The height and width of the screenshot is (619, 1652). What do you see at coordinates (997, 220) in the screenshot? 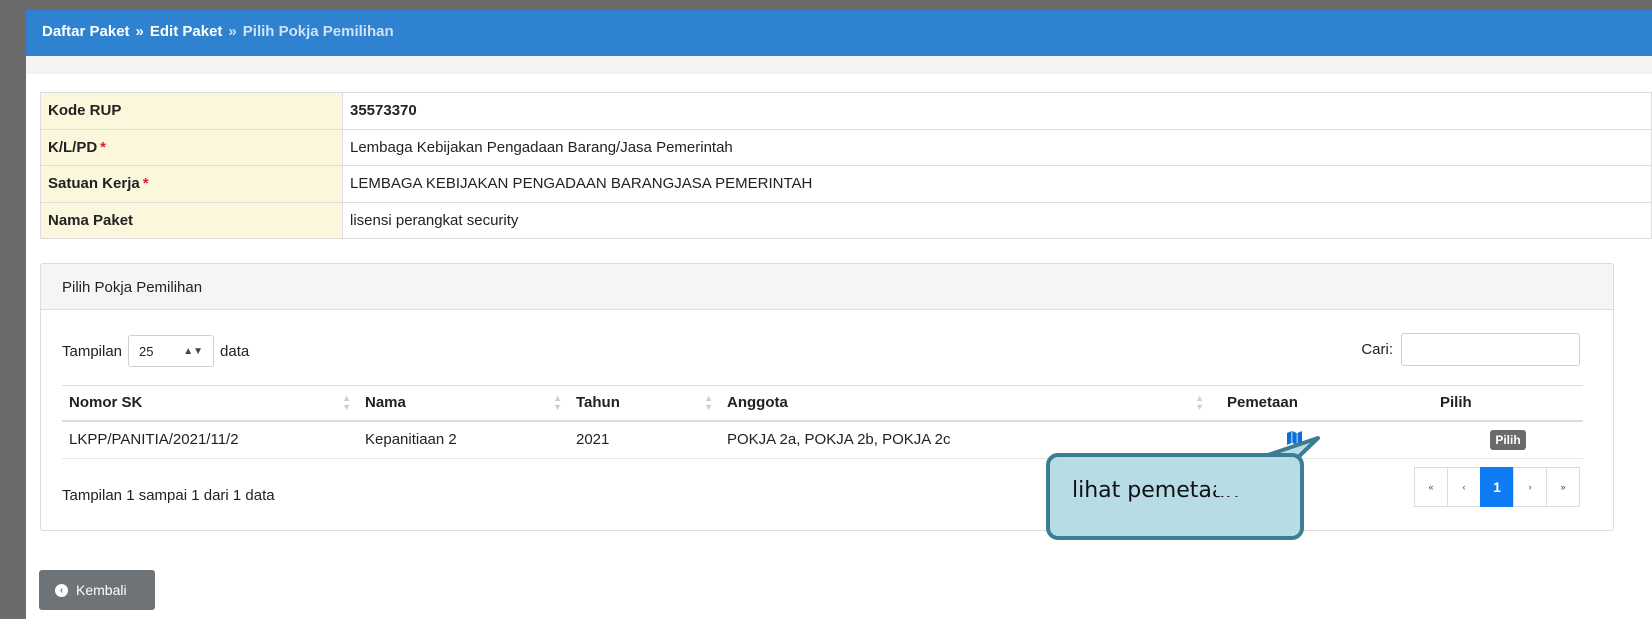
I see `info-value: lisensi perangkat security` at bounding box center [997, 220].